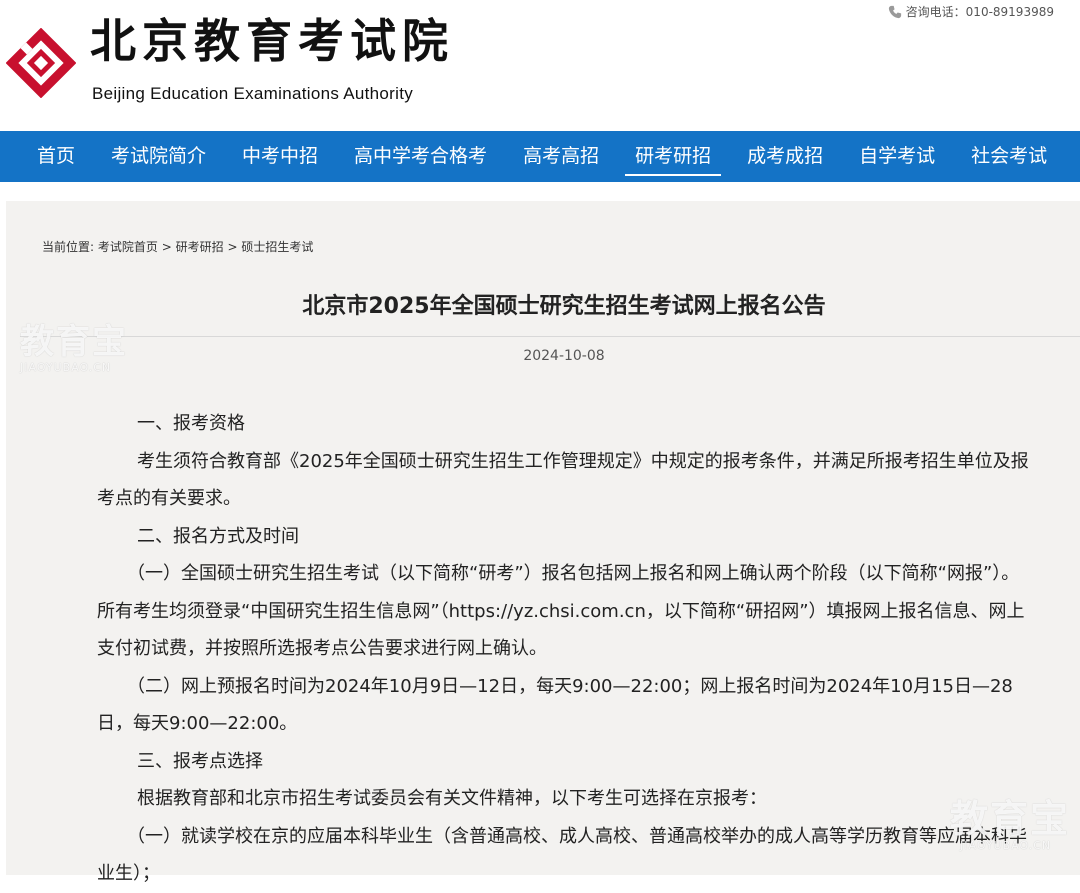 This screenshot has width=1080, height=893. Describe the element at coordinates (158, 156) in the screenshot. I see `nav-about: 考试院简介` at that location.